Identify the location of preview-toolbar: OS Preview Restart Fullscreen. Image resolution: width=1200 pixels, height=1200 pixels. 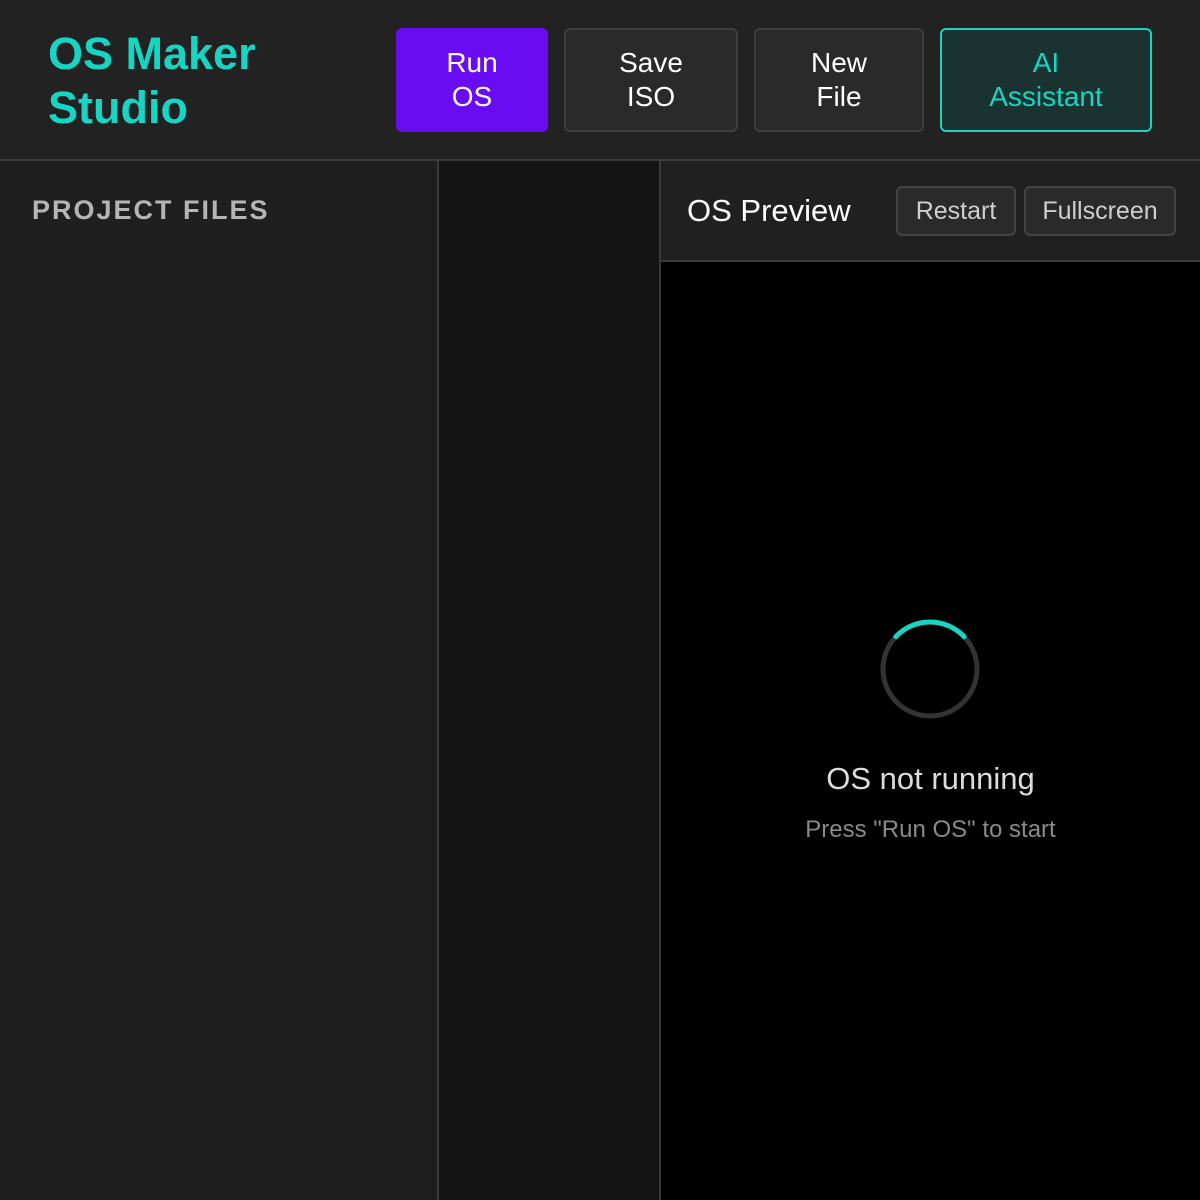
(930, 211).